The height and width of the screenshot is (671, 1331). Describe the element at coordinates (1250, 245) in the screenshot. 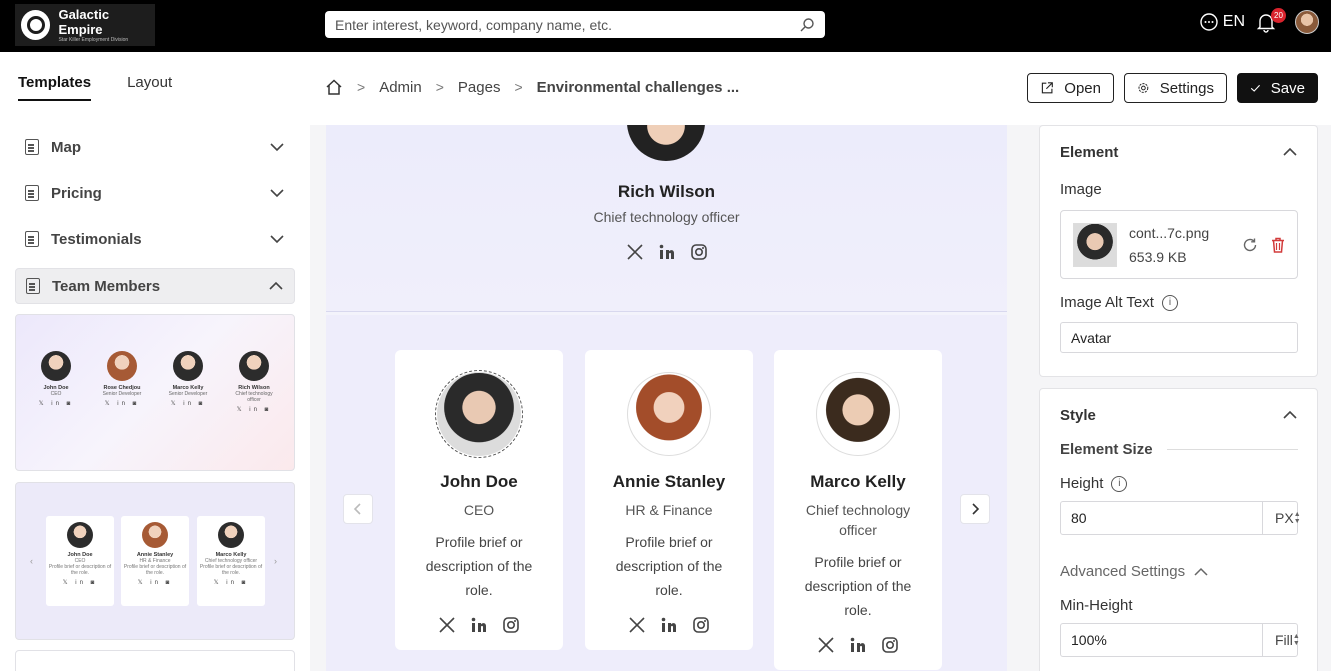

I see `replace-refresh-icon` at that location.